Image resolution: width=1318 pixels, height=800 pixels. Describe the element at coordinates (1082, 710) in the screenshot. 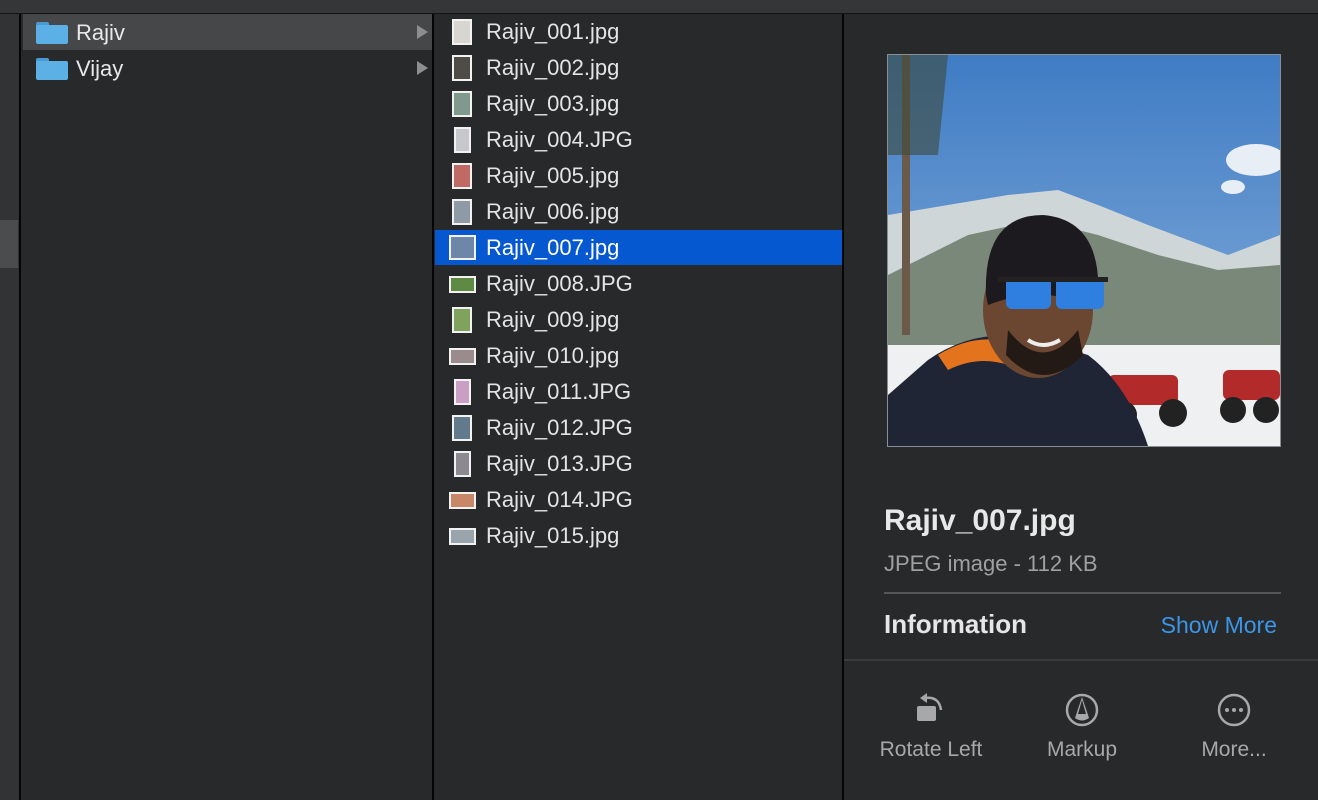

I see `markup-icon` at that location.